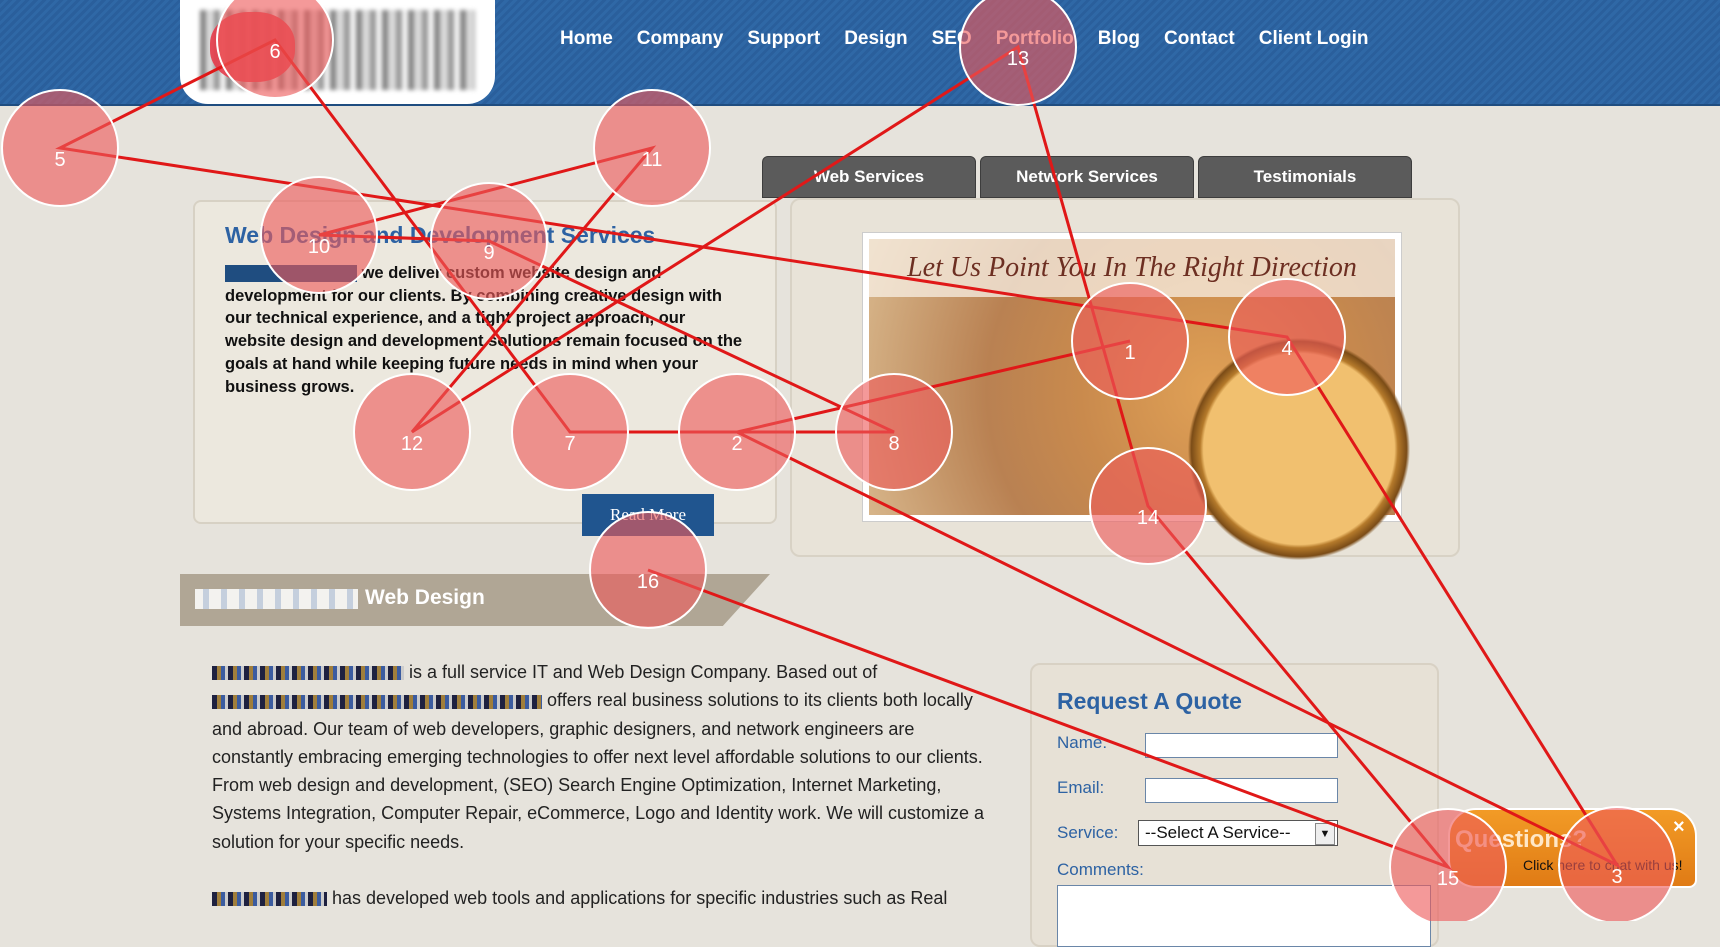 This screenshot has width=1720, height=947. Describe the element at coordinates (1081, 787) in the screenshot. I see `email-label: Email:` at that location.